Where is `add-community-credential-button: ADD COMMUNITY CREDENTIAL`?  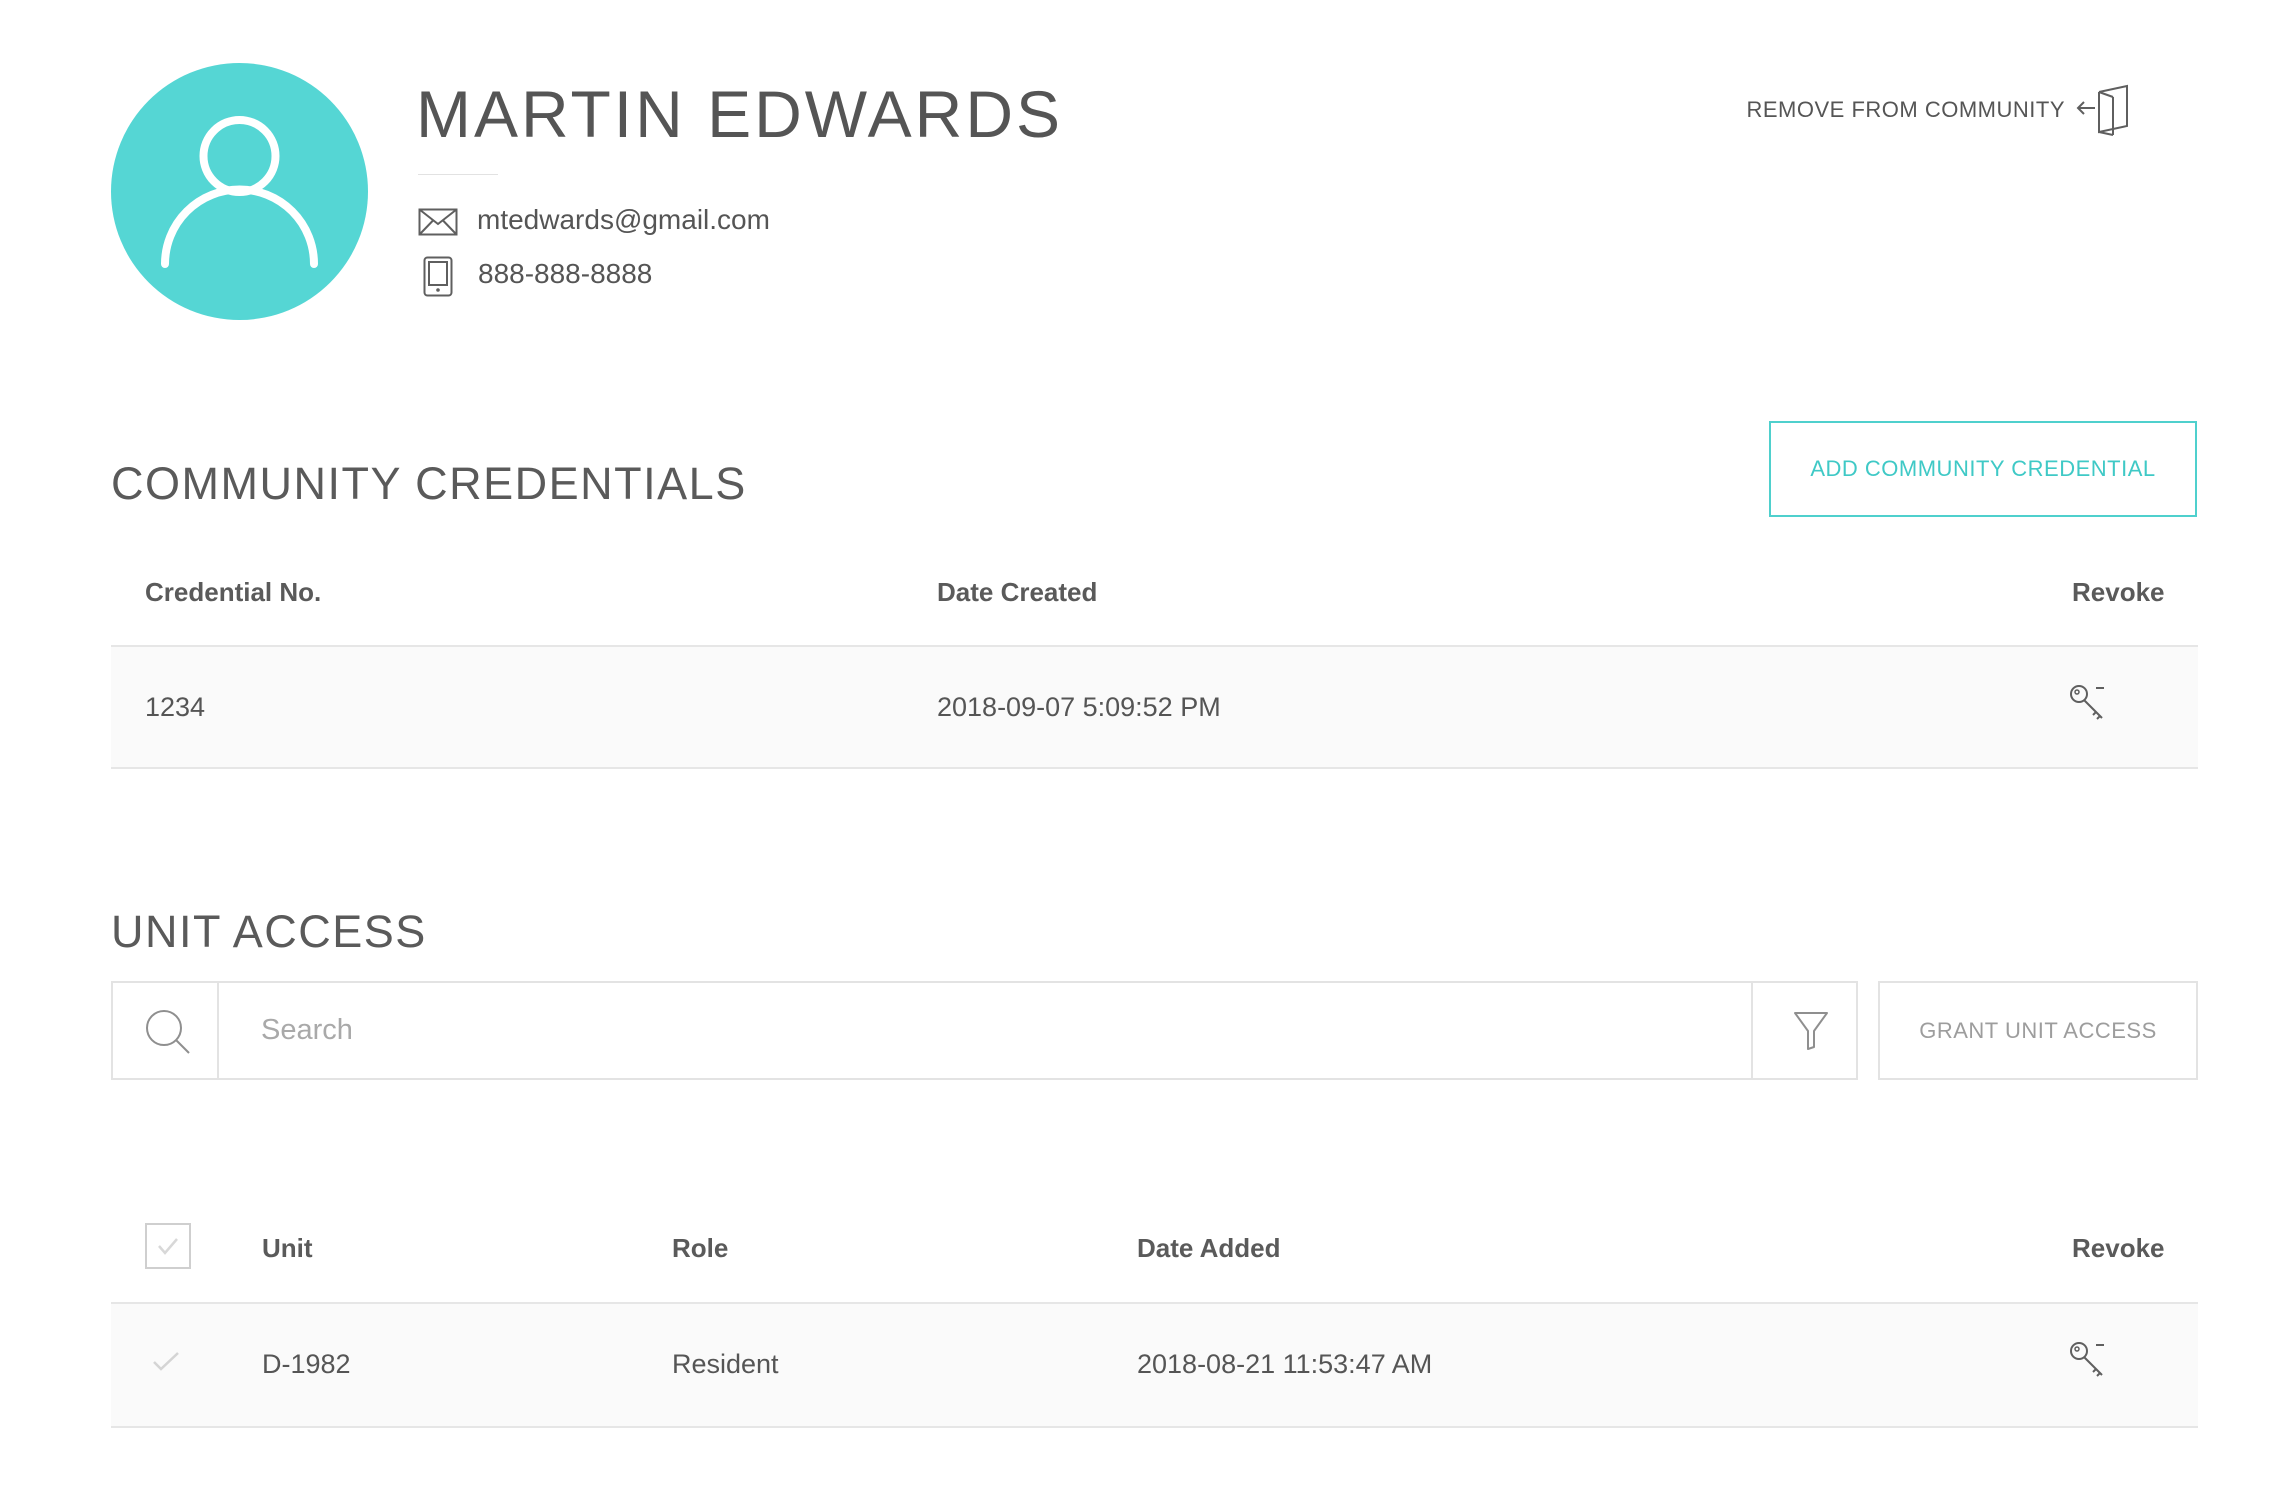 add-community-credential-button: ADD COMMUNITY CREDENTIAL is located at coordinates (1983, 469).